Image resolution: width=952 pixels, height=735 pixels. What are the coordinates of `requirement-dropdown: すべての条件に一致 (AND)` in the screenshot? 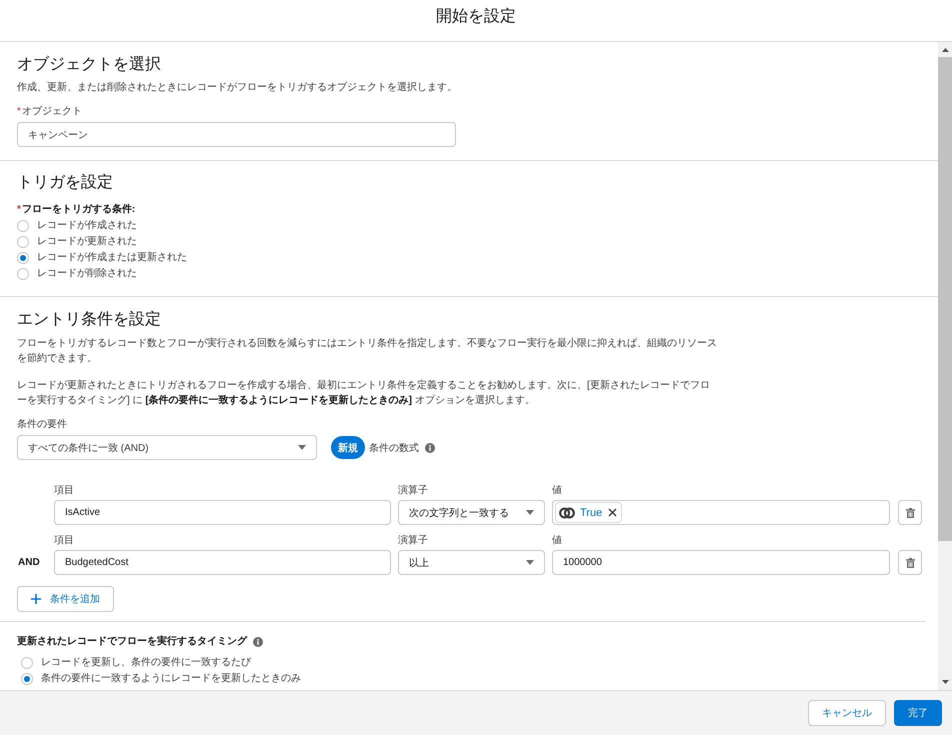 It's located at (167, 447).